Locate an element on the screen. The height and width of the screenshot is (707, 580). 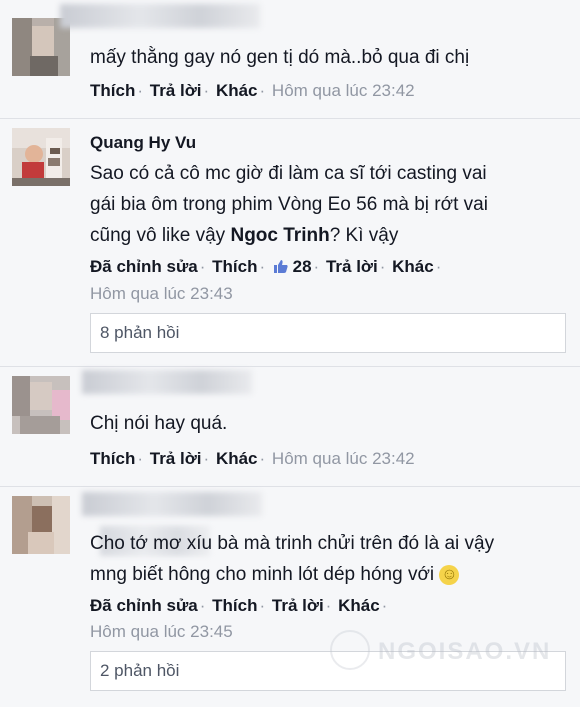
commenter-name: Quang Hy Vu is located at coordinates (143, 143).